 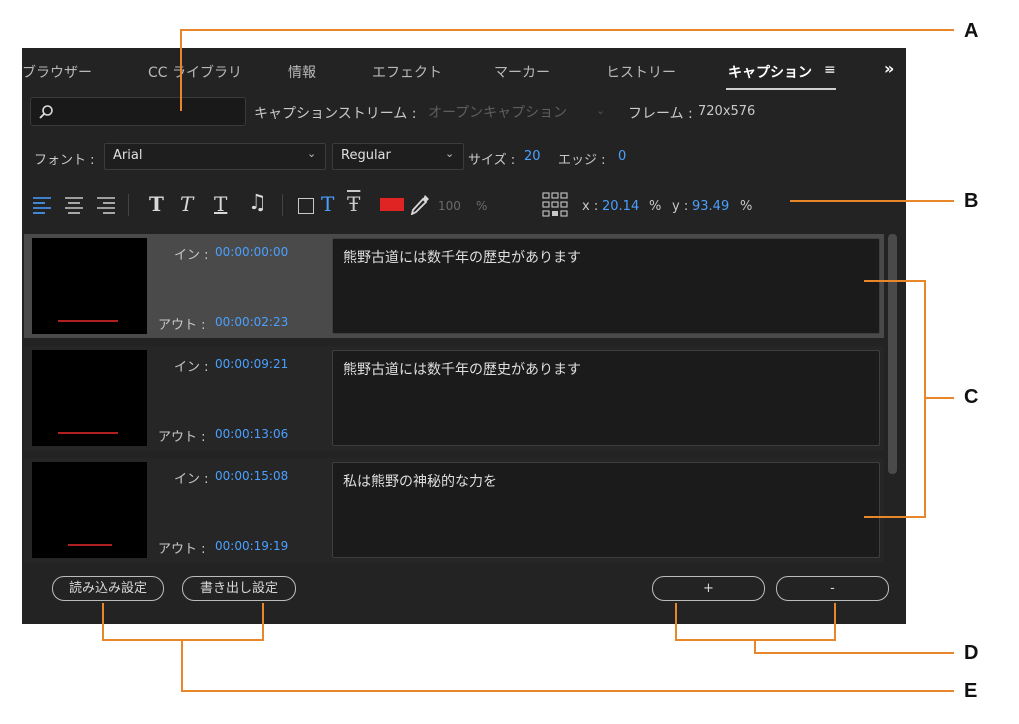 I want to click on caption-stream-value: オープンキャプション, so click(x=498, y=113).